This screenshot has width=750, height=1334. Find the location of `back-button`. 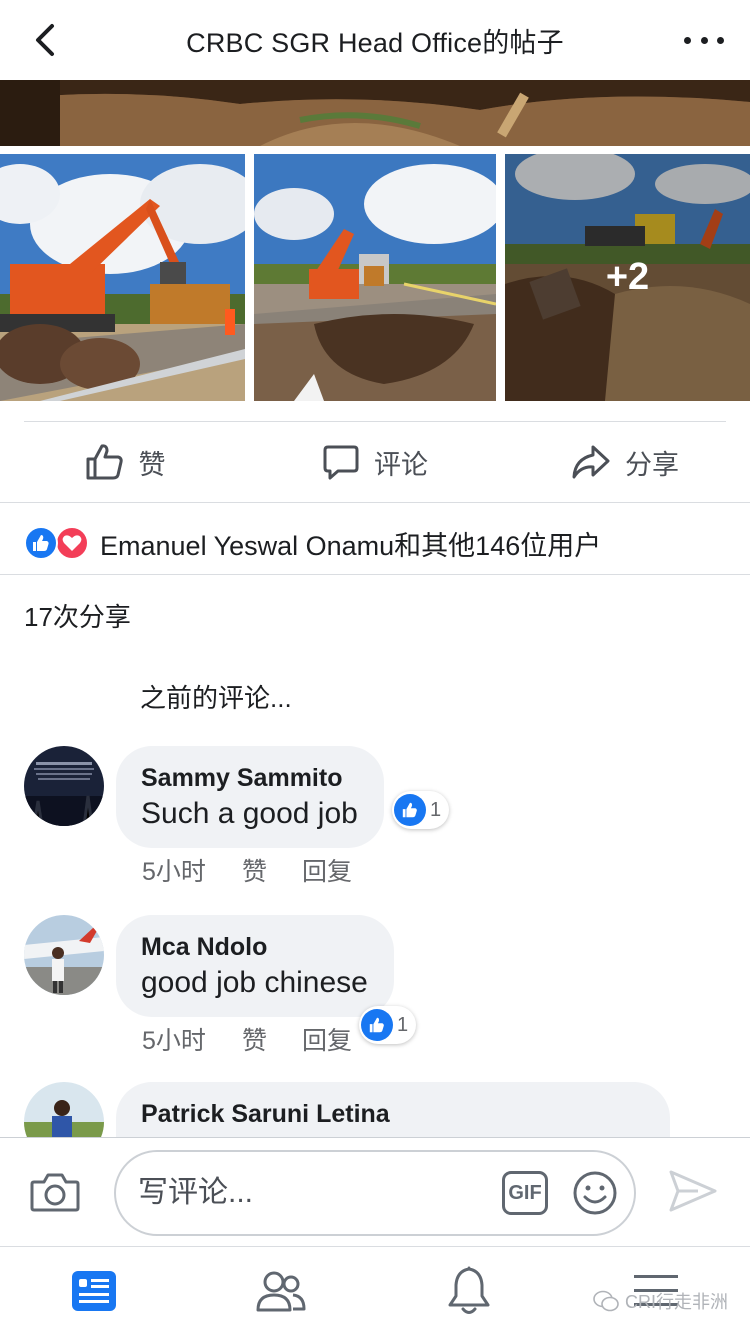

back-button is located at coordinates (46, 40).